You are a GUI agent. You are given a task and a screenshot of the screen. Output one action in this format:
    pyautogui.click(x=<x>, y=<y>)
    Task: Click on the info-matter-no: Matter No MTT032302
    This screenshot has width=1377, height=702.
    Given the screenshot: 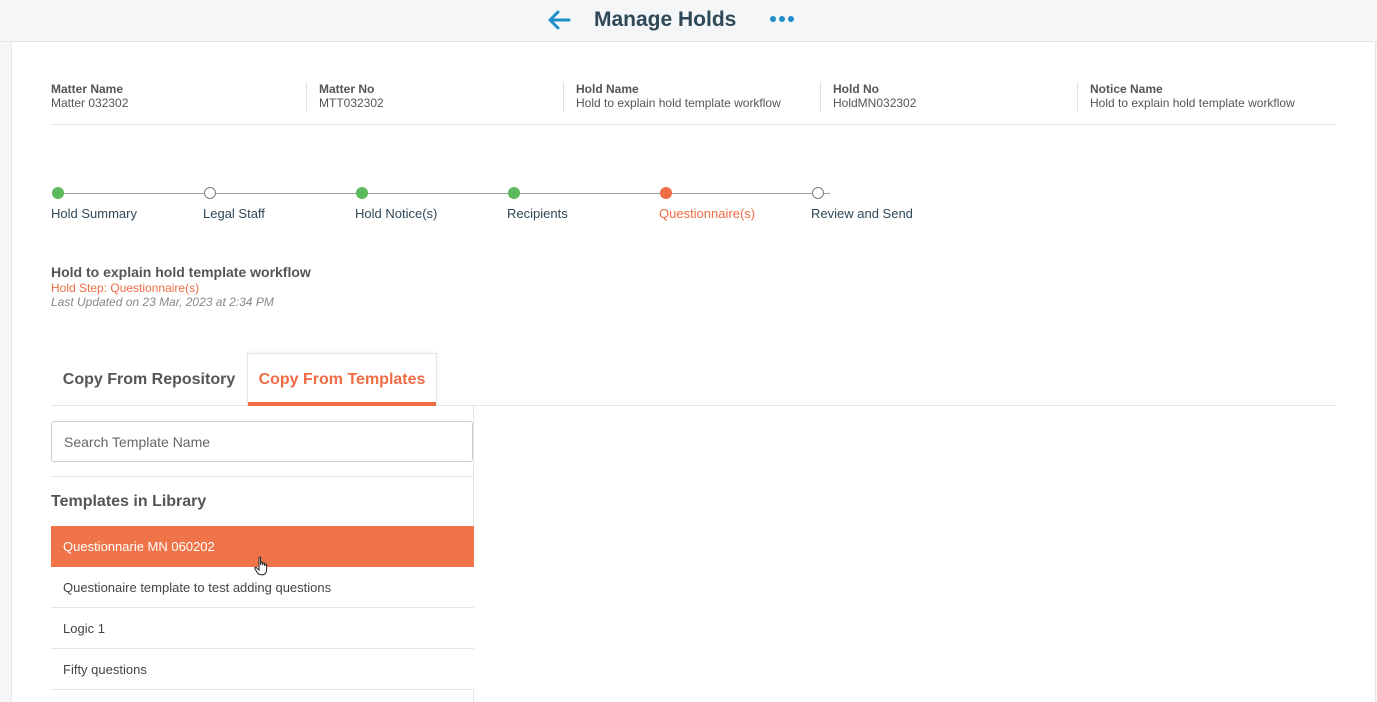 What is the action you would take?
    pyautogui.click(x=351, y=96)
    